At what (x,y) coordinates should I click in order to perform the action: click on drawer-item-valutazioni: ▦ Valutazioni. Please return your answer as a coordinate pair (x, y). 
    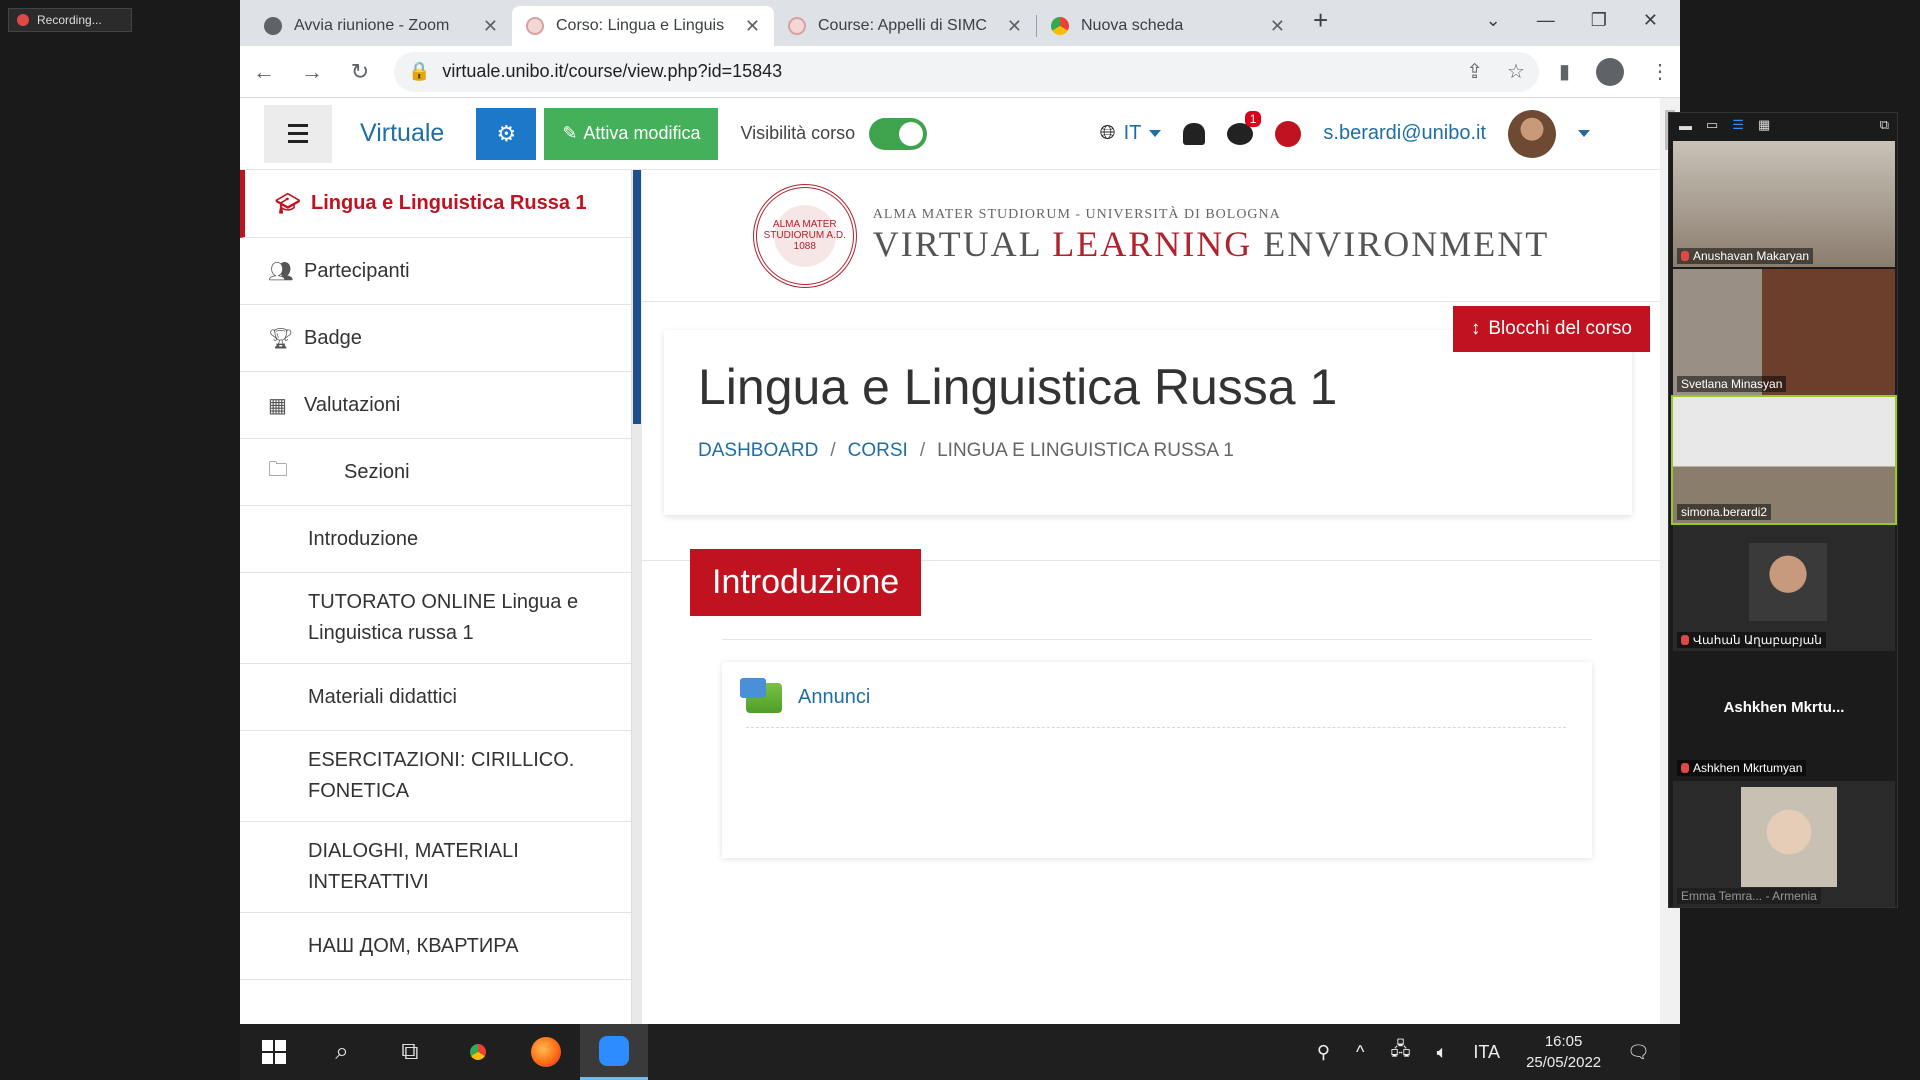
    Looking at the image, I should click on (435, 405).